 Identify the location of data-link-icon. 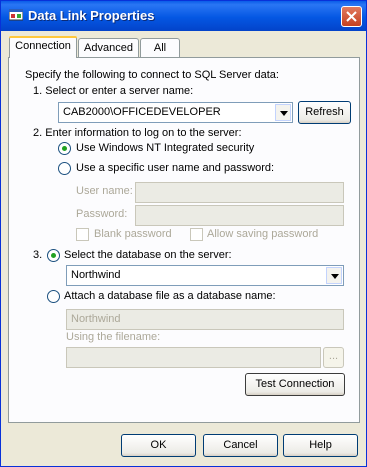
(16, 15).